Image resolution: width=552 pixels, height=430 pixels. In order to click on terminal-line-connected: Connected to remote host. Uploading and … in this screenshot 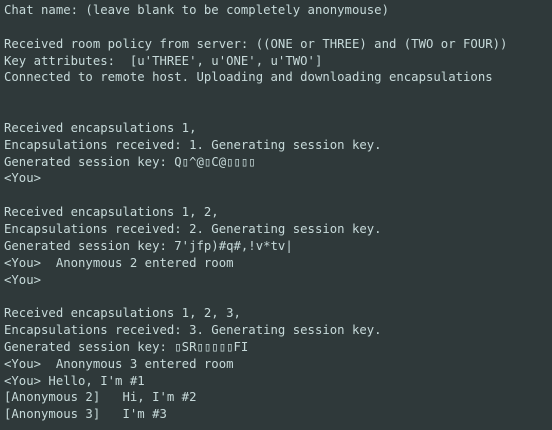, I will do `click(248, 77)`.